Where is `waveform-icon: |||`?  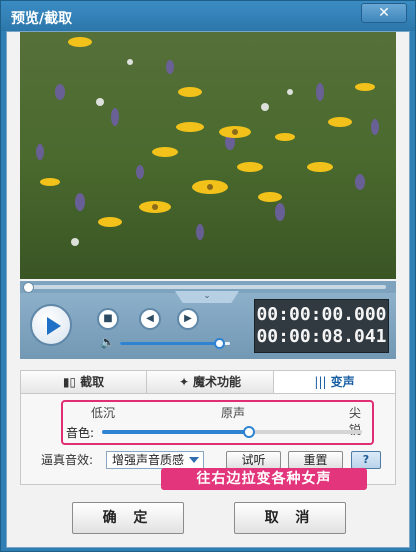 waveform-icon: ||| is located at coordinates (320, 382).